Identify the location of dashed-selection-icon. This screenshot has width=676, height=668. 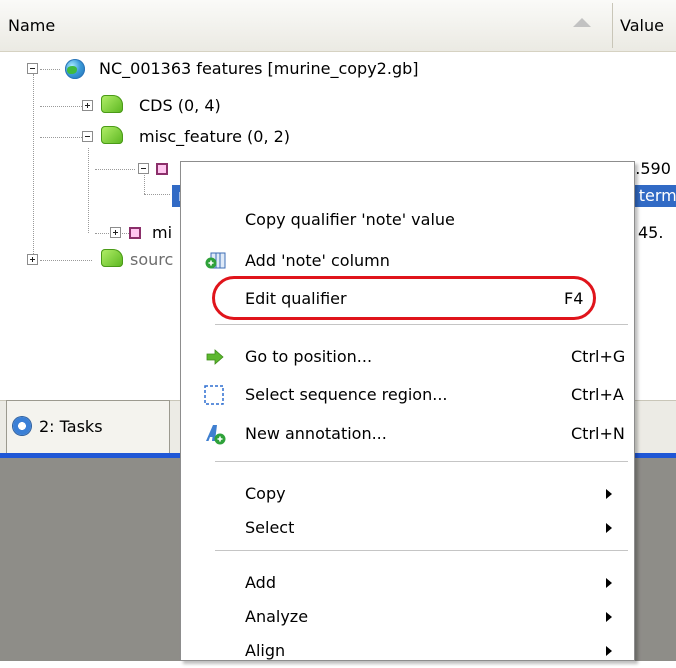
(214, 395).